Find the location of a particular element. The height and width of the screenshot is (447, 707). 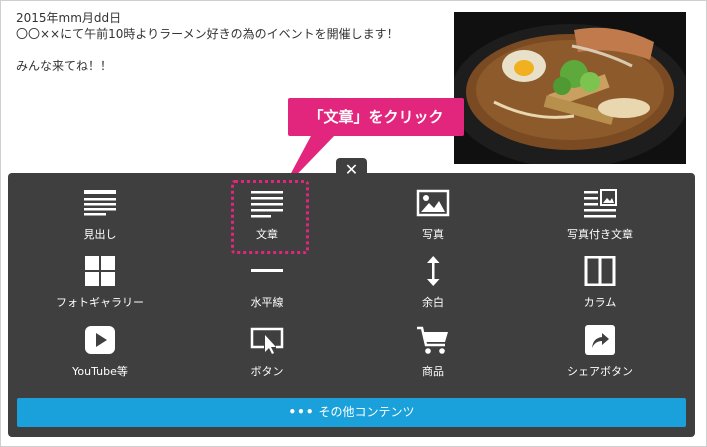

more-content-label: その他コンテンツ is located at coordinates (366, 412).